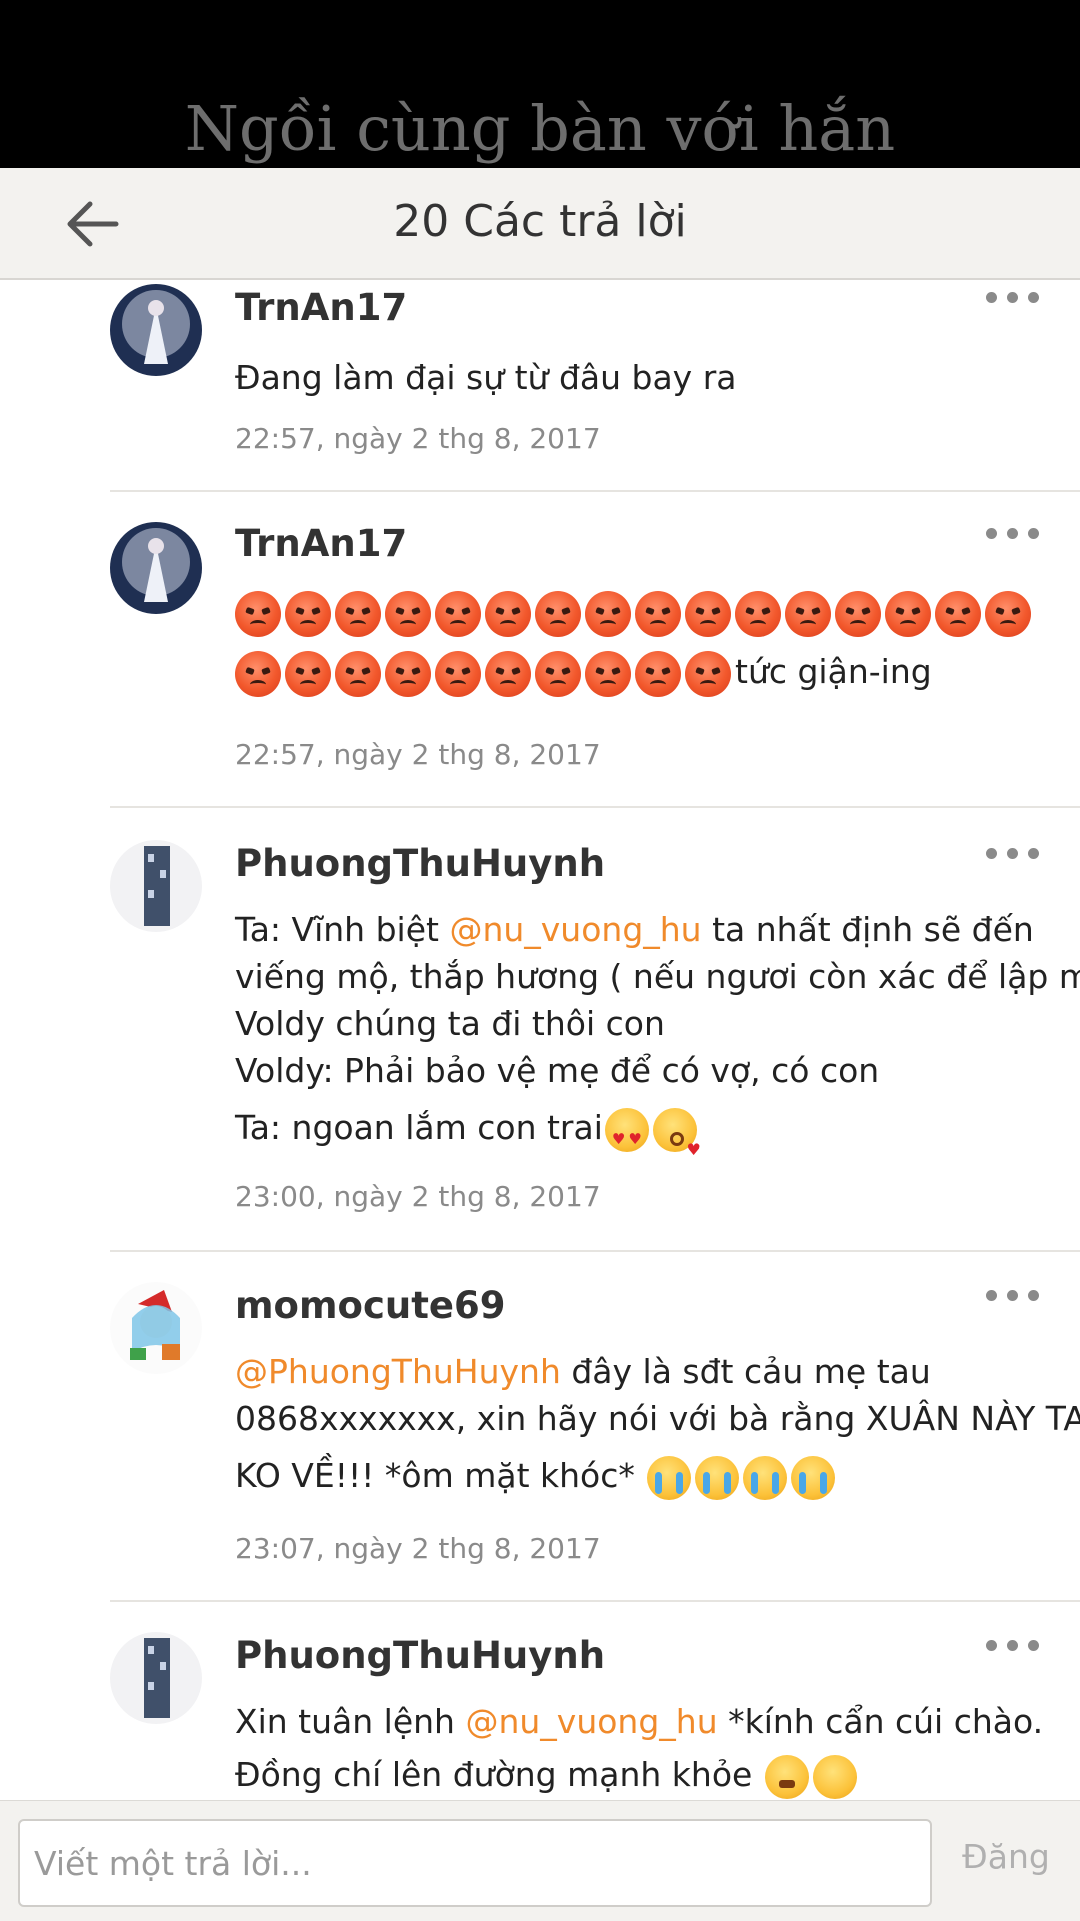 This screenshot has width=1080, height=1921. I want to click on timestamp: 23:00, ngày 2 thg 8, 2017, so click(418, 1196).